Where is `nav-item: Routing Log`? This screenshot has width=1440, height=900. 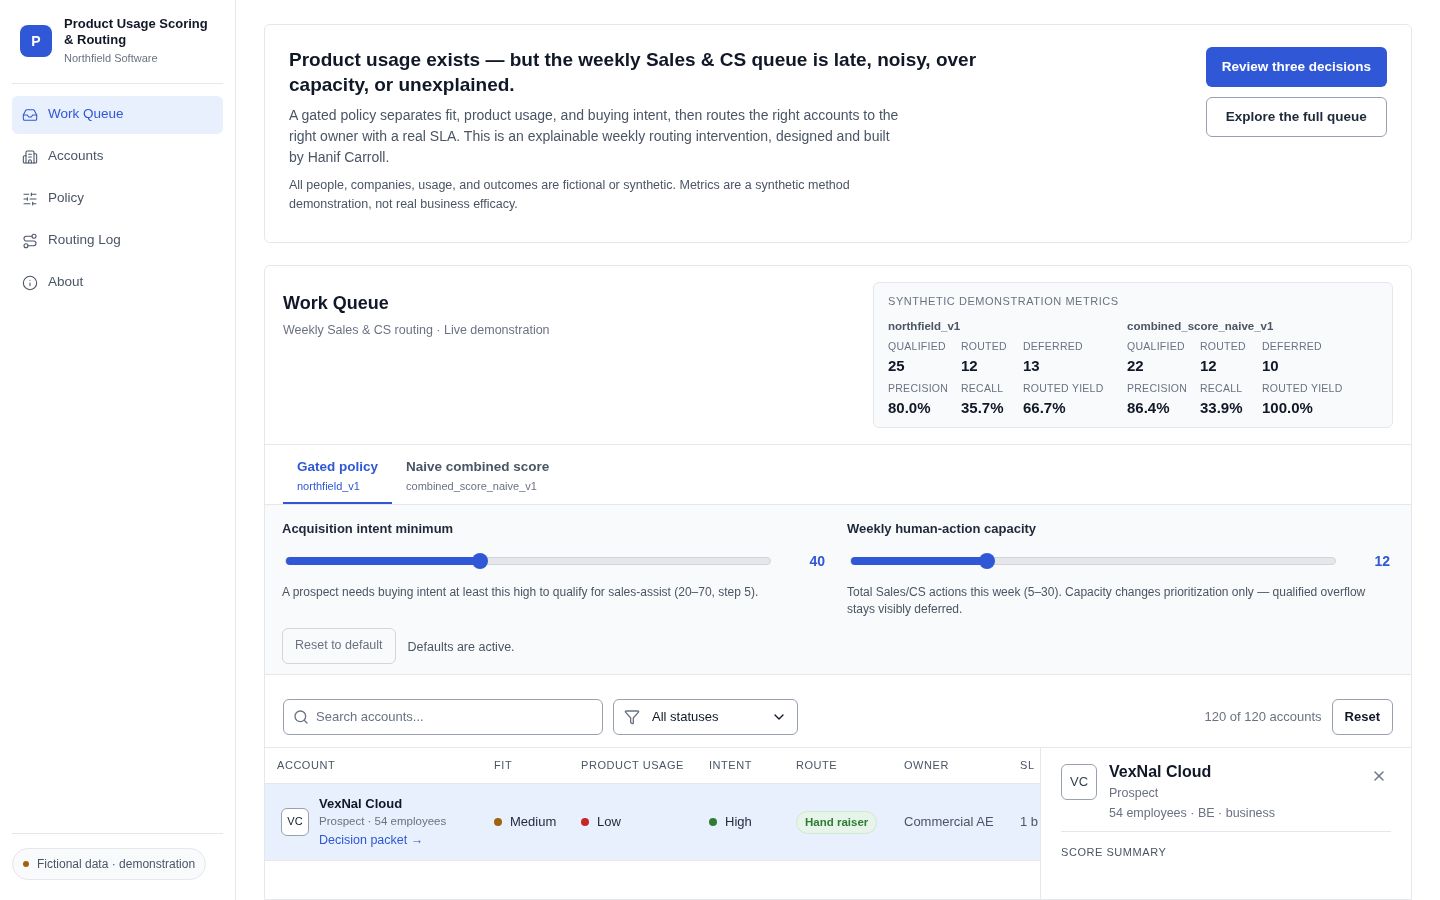
nav-item: Routing Log is located at coordinates (117, 240).